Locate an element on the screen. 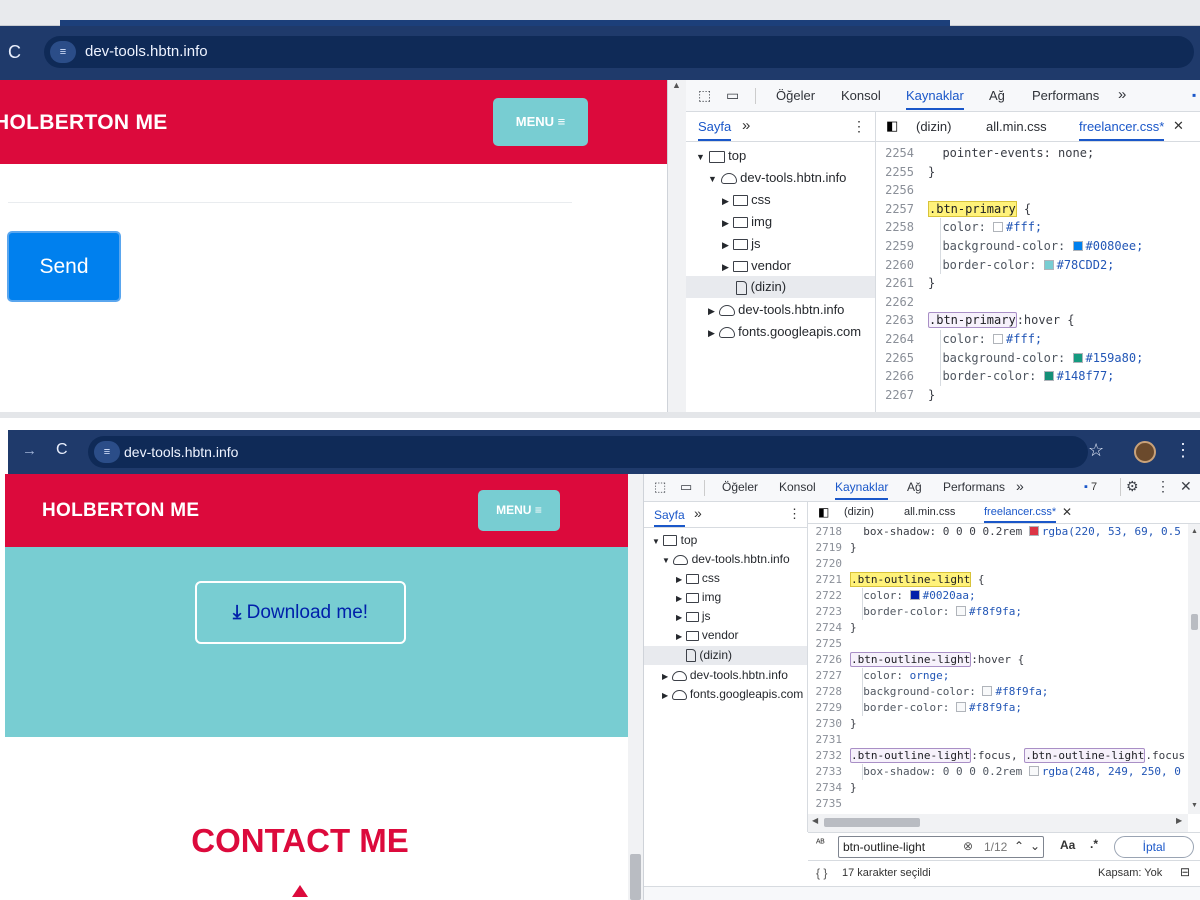  scroll-up-icon: ▲ is located at coordinates (676, 85).